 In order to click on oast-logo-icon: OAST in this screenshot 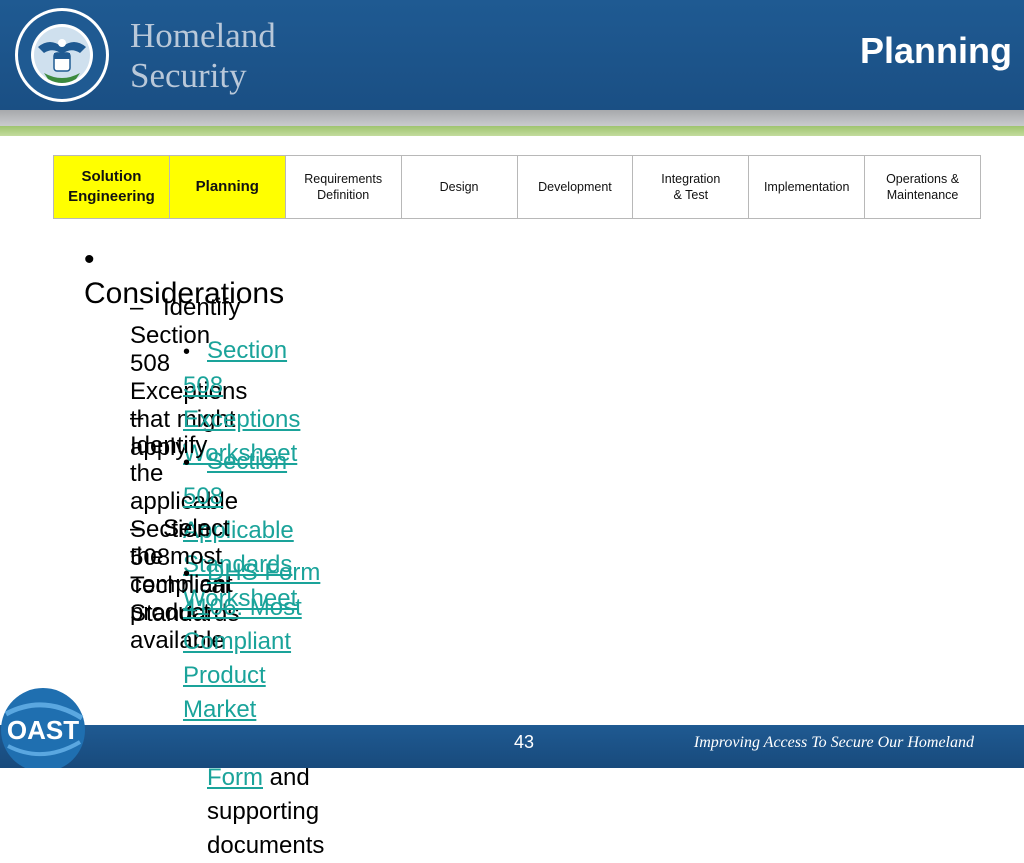, I will do `click(43, 728)`.